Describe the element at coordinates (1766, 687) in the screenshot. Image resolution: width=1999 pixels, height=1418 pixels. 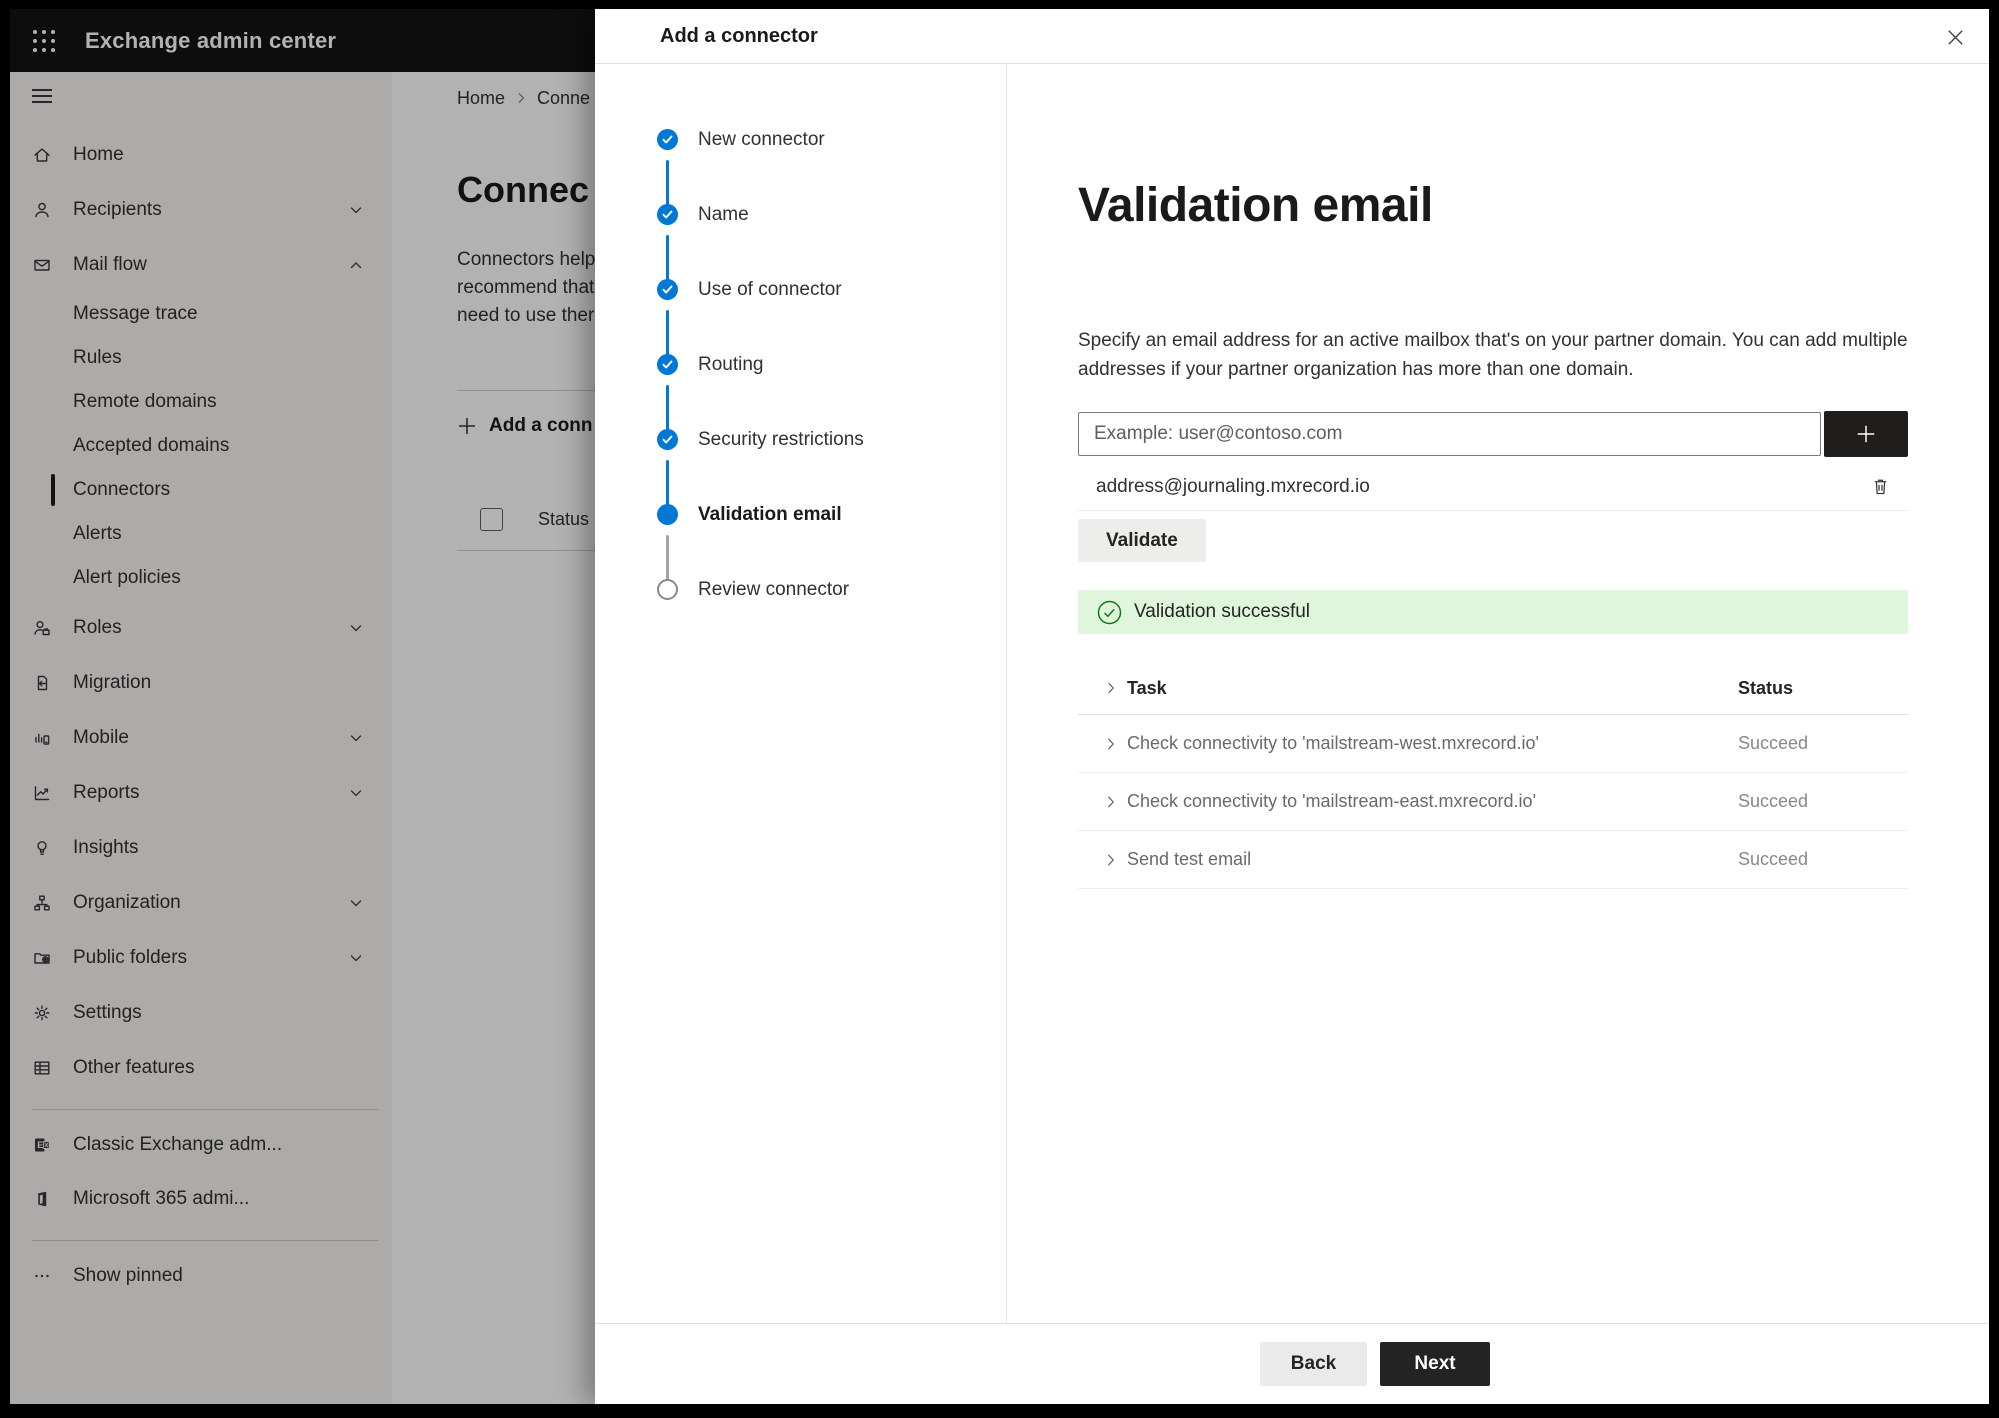
I see `status-column-header: Status` at that location.